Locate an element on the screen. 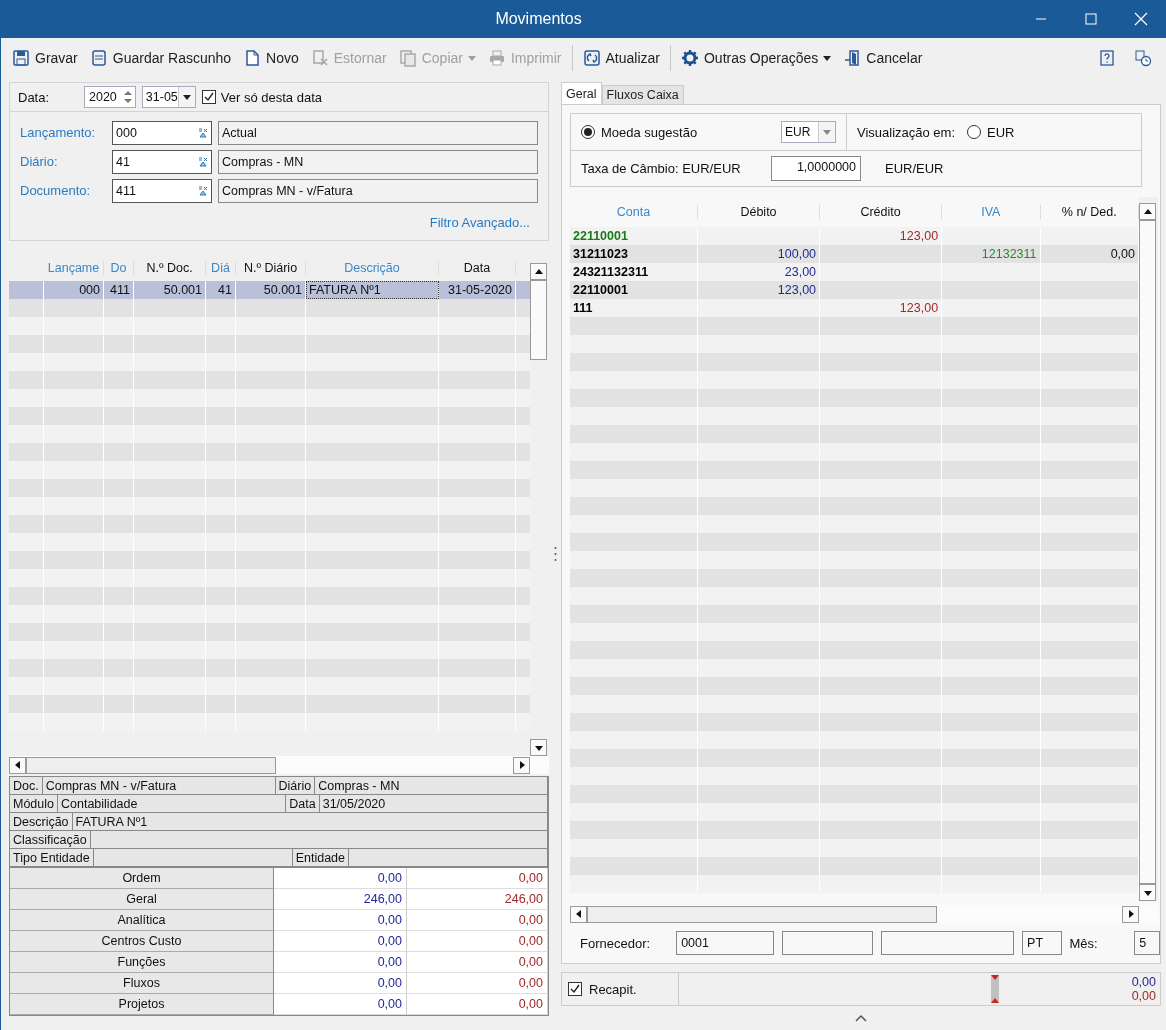 This screenshot has height=1030, width=1166. column-header: IVA is located at coordinates (991, 212).